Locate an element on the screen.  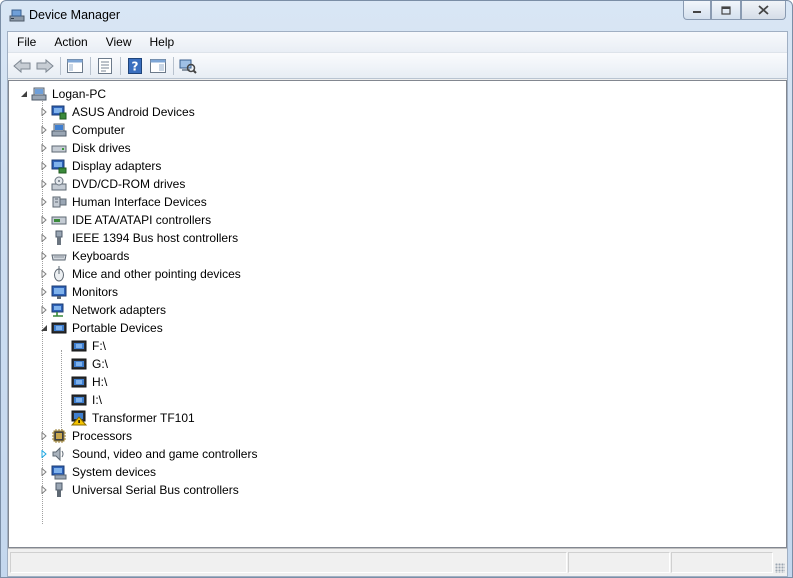
tree-category-node: Human Interface Devices is located at coordinates (123, 202).